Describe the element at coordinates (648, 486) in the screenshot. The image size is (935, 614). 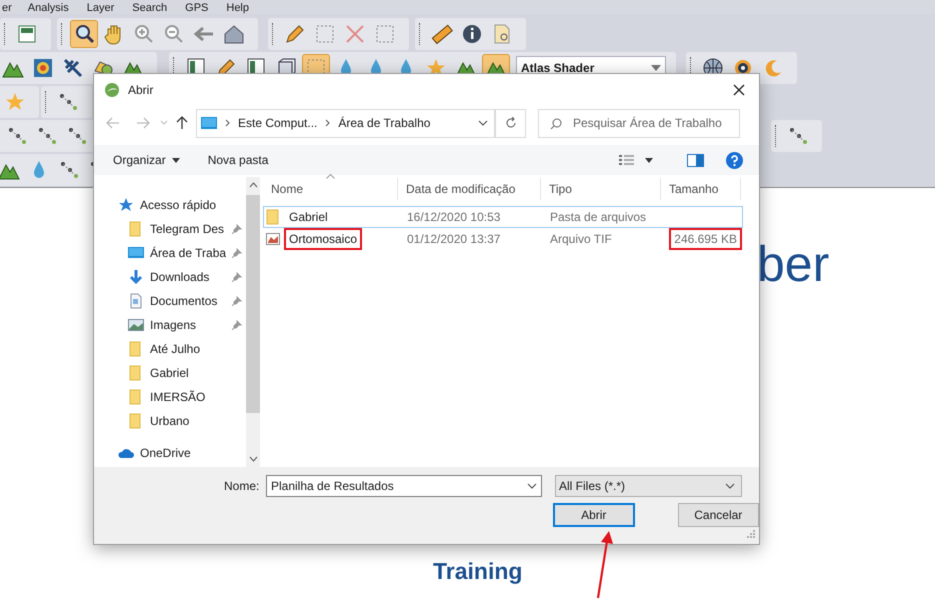
I see `file-type-select: All Files (*.*)` at that location.